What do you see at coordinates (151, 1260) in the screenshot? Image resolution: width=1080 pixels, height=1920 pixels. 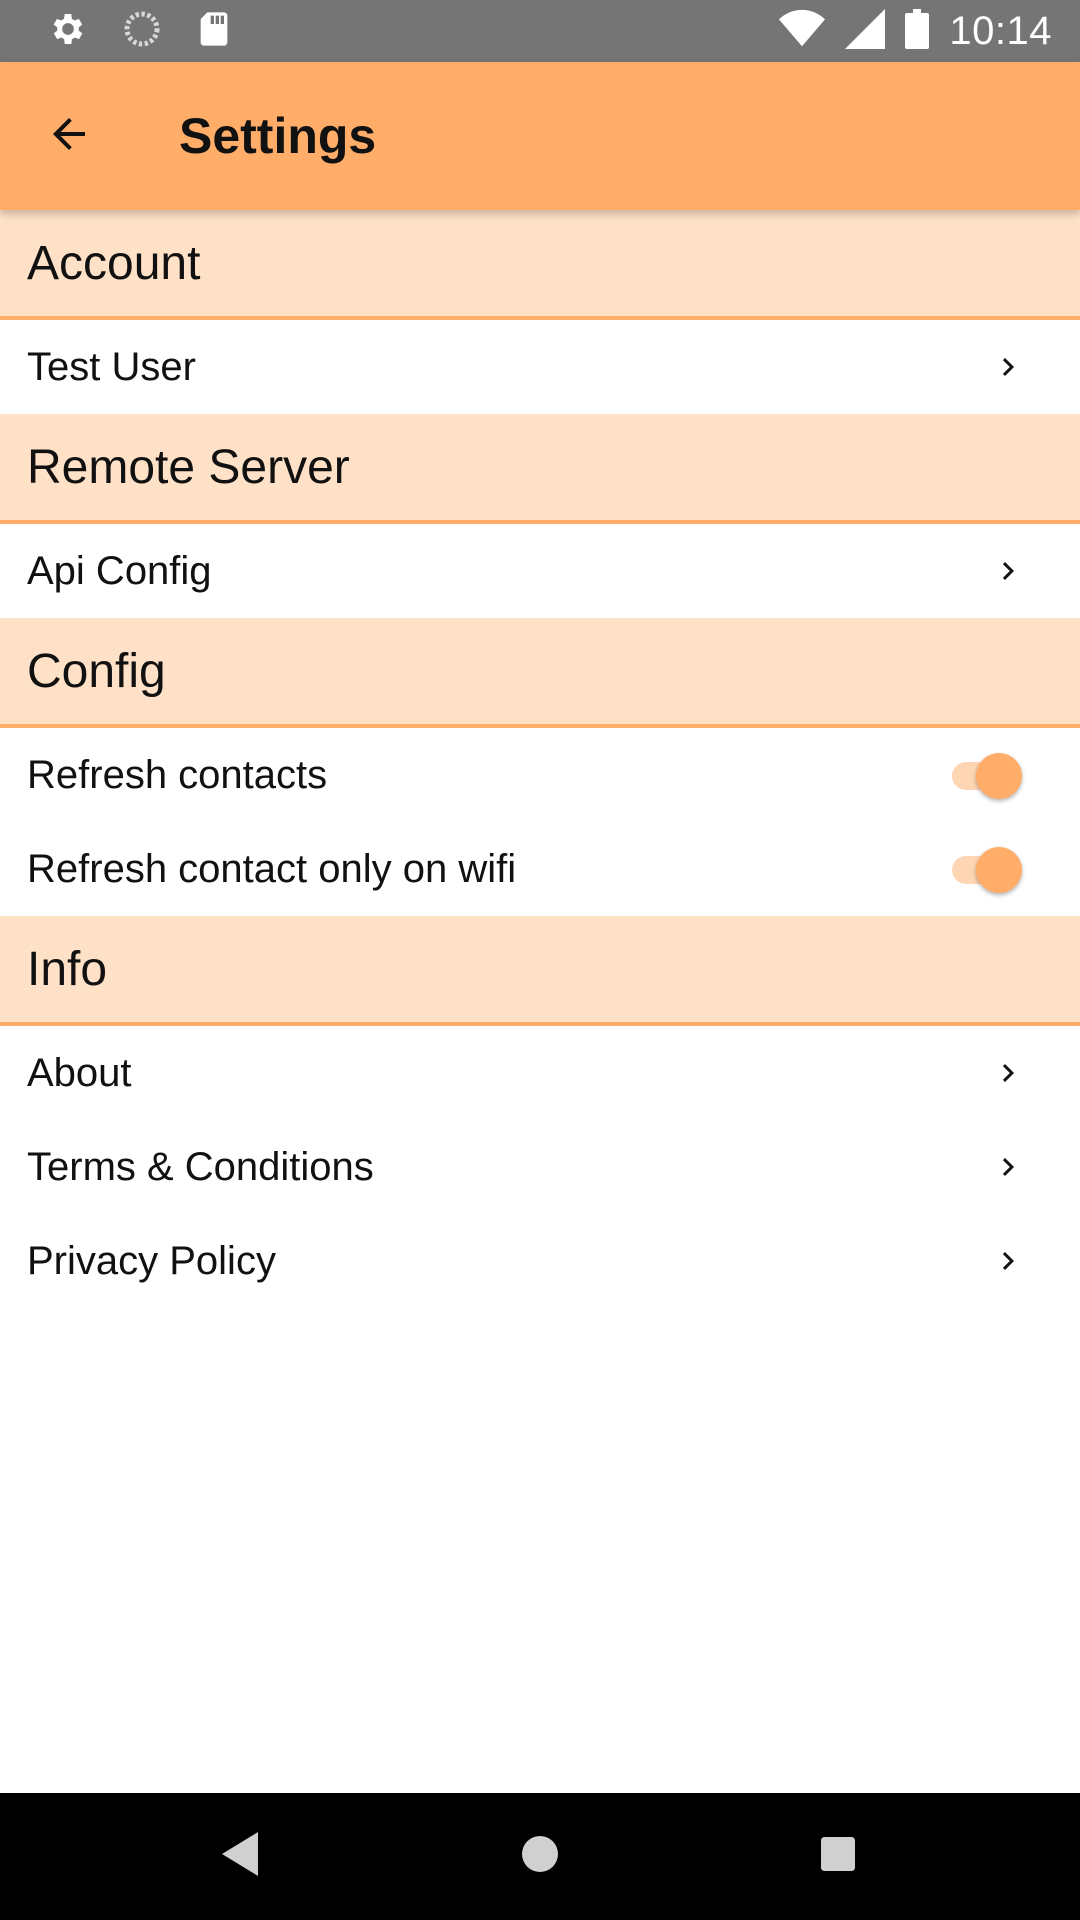 I see `settings-item-label: Privacy Policy` at bounding box center [151, 1260].